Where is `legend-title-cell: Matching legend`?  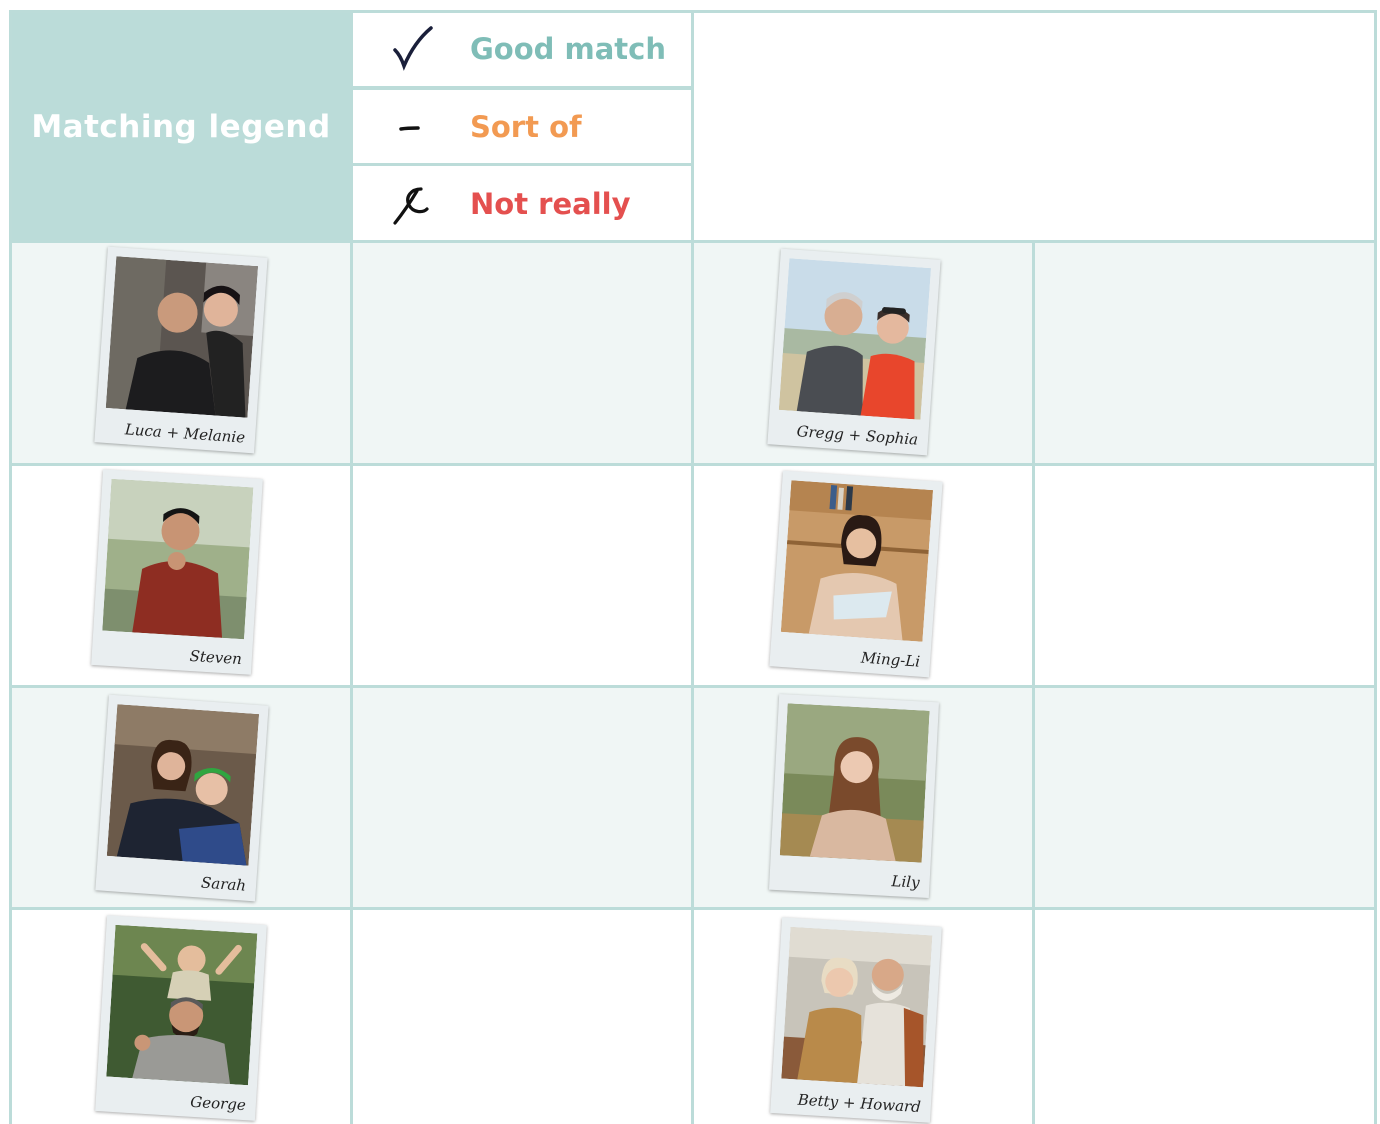 legend-title-cell: Matching legend is located at coordinates (181, 127).